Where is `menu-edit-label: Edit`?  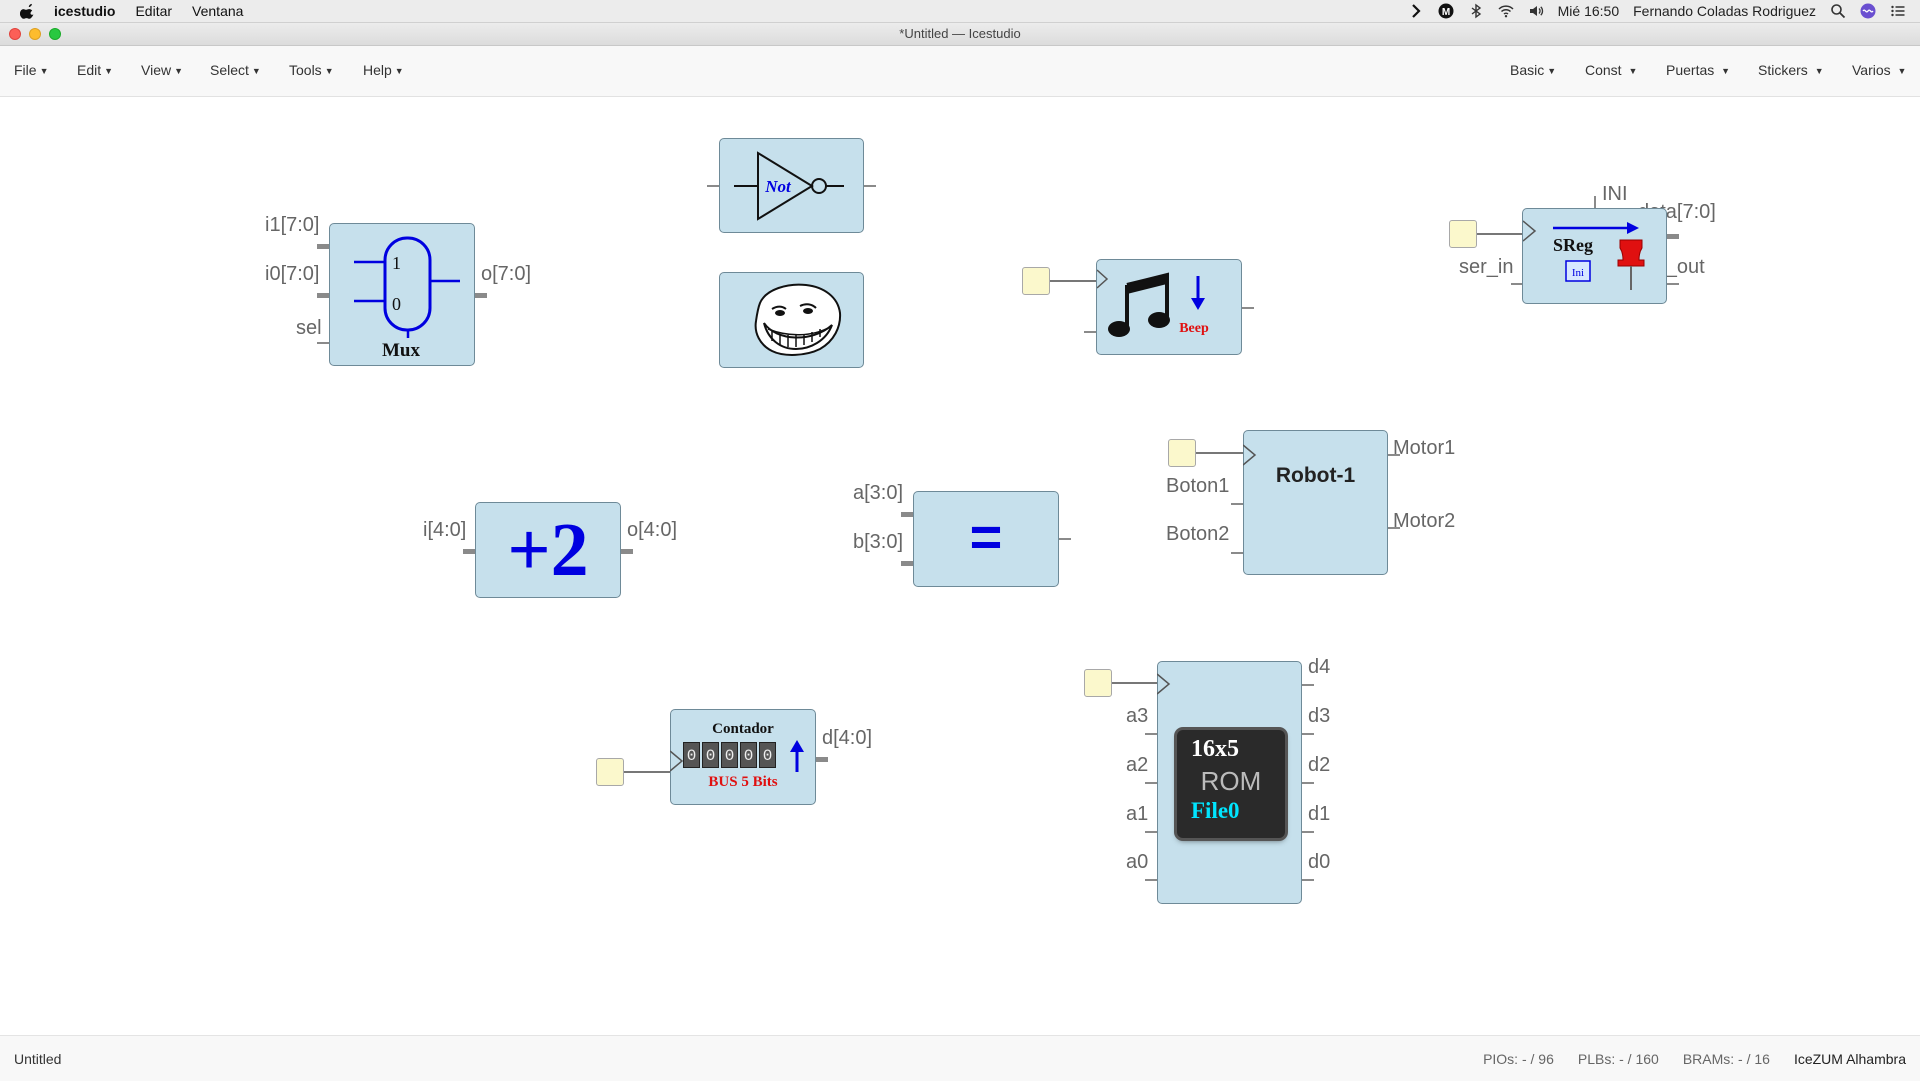
menu-edit-label: Edit is located at coordinates (89, 70).